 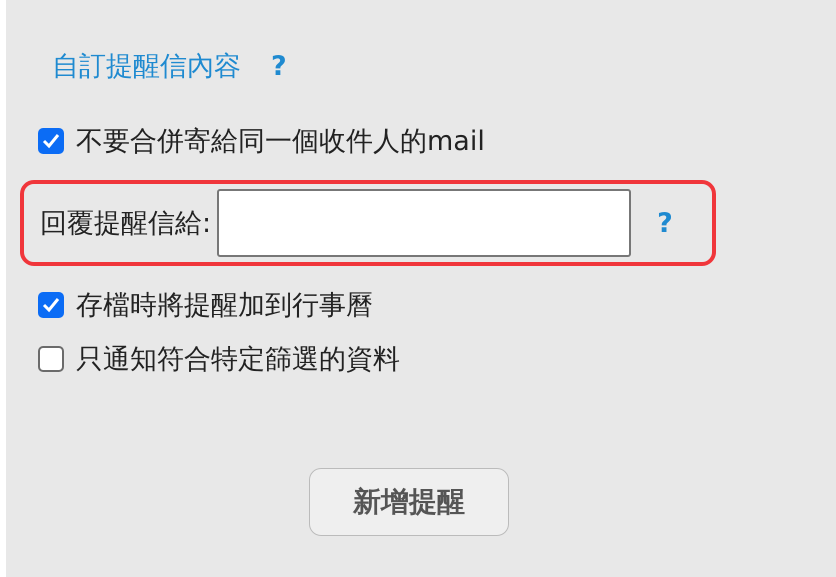 I want to click on checkbox-label: 只通知符合特定篩選的資料, so click(x=238, y=360).